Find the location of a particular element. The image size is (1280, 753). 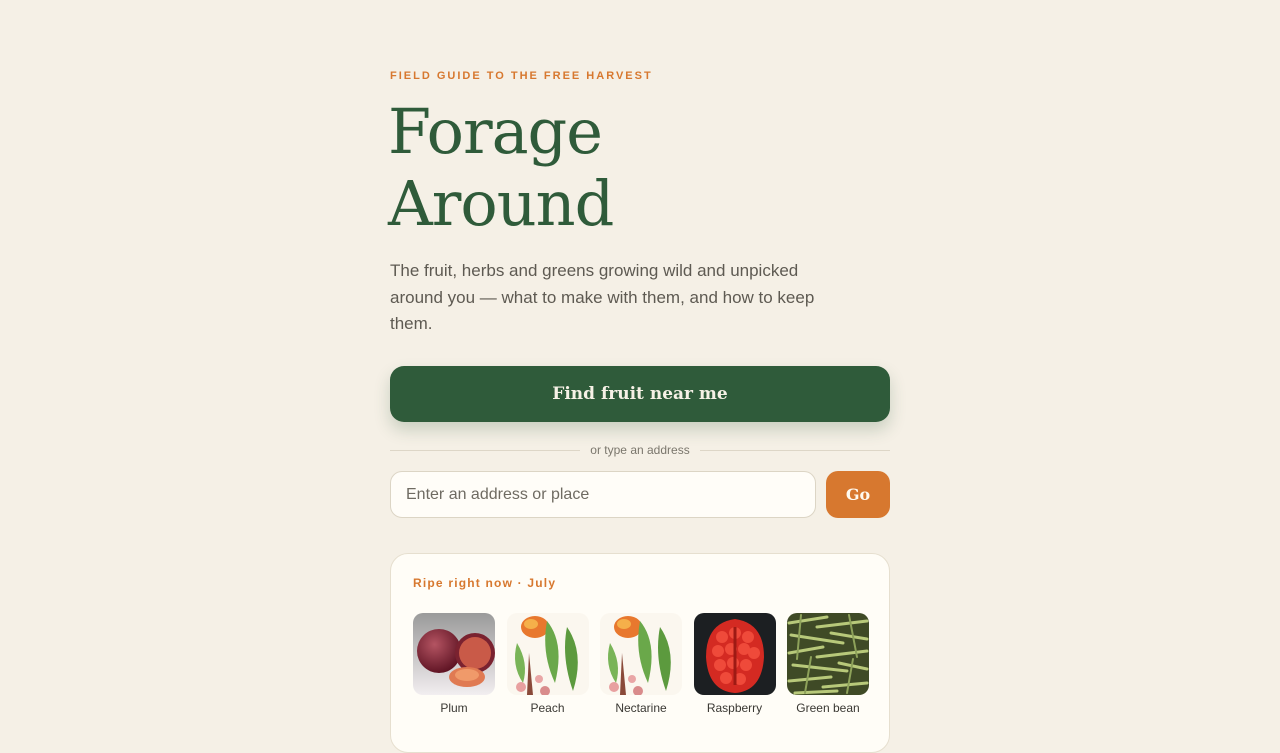

ripe-item-plum: Plum is located at coordinates (454, 664).